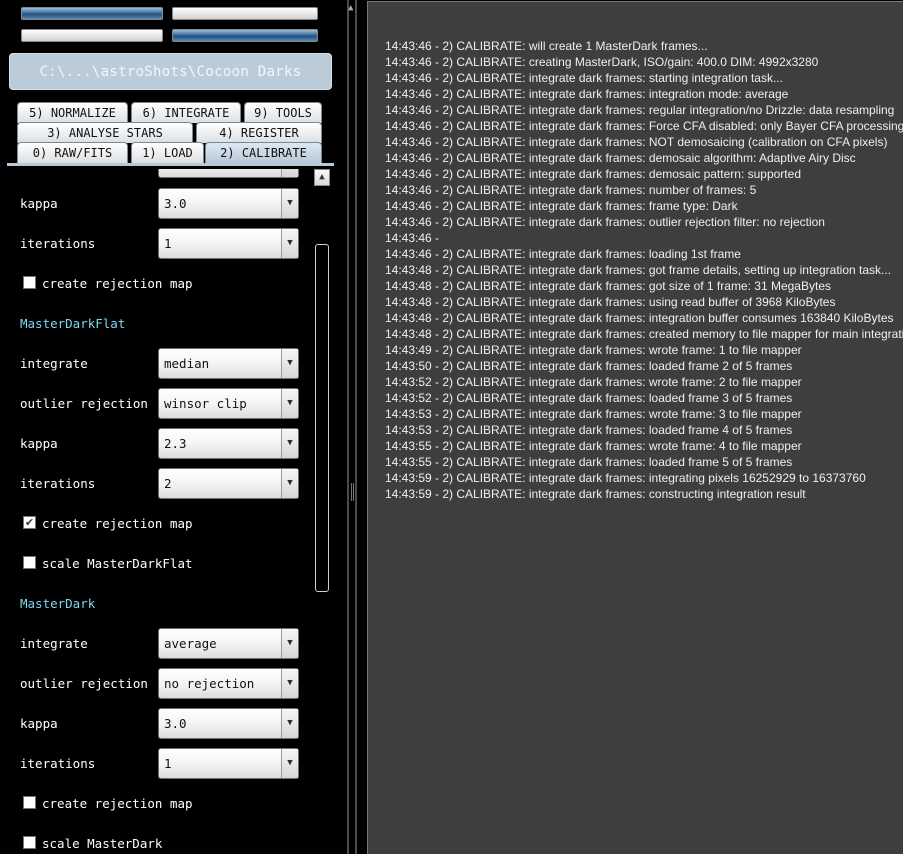 The image size is (903, 854). Describe the element at coordinates (209, 683) in the screenshot. I see `md-outlier-value: no rejection` at that location.